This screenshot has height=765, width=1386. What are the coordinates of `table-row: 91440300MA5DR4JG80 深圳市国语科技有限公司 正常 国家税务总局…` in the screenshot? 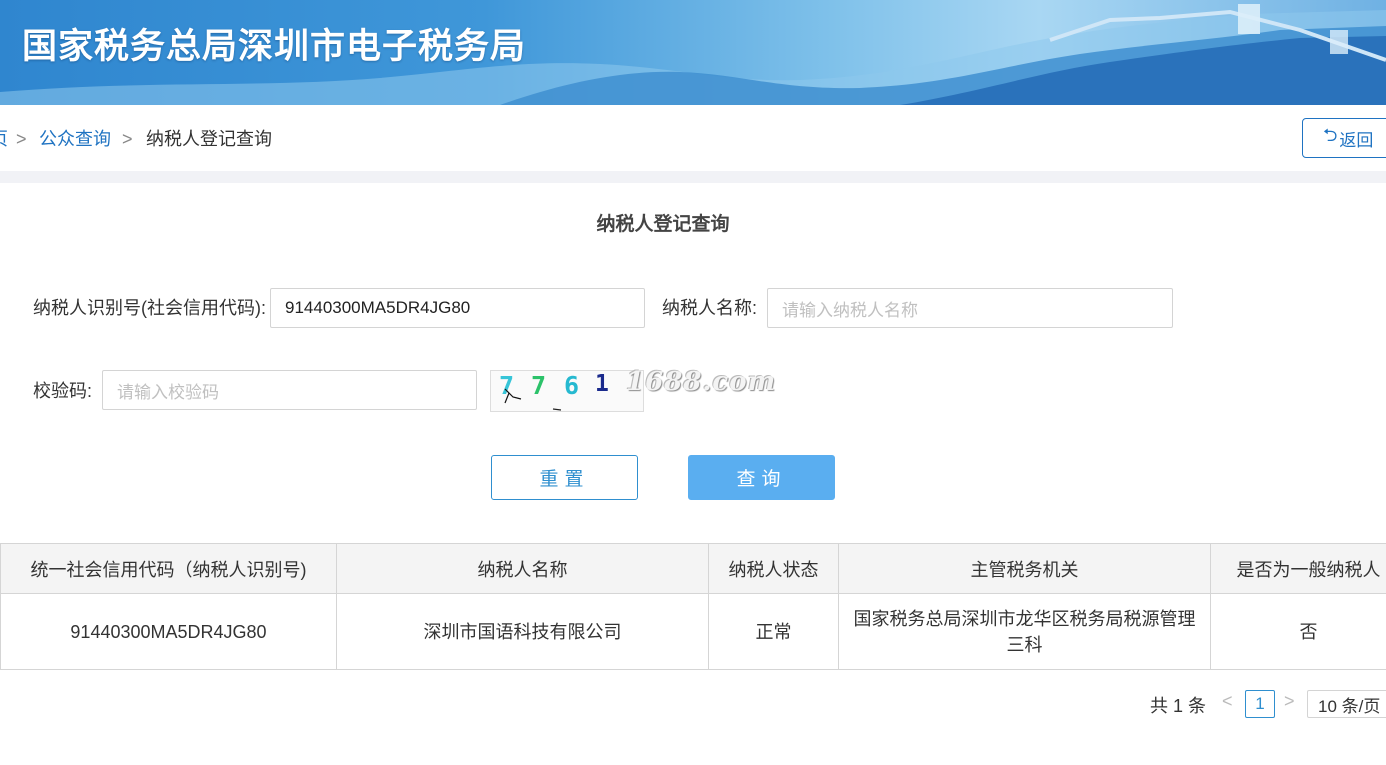 It's located at (693, 631).